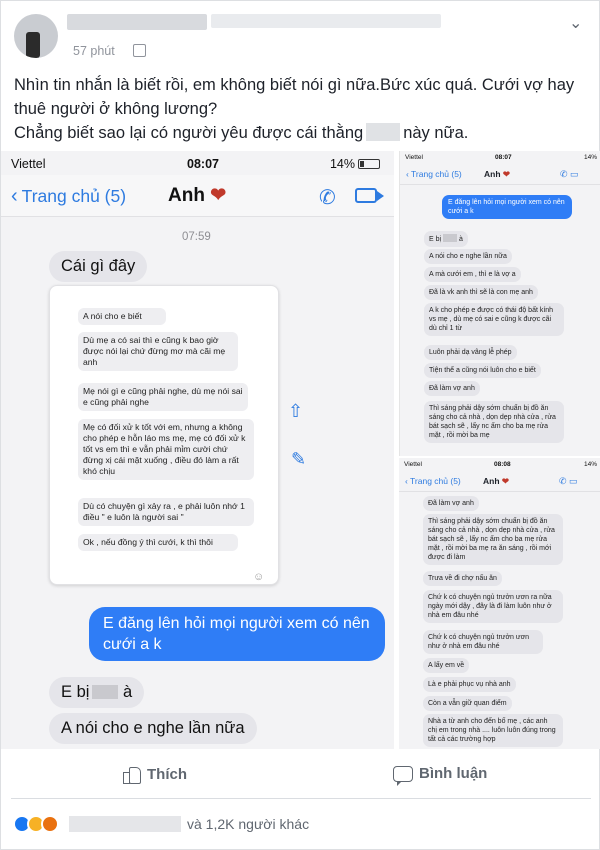 The width and height of the screenshot is (600, 850). Describe the element at coordinates (50, 824) in the screenshot. I see `angry-reaction-icon` at that location.